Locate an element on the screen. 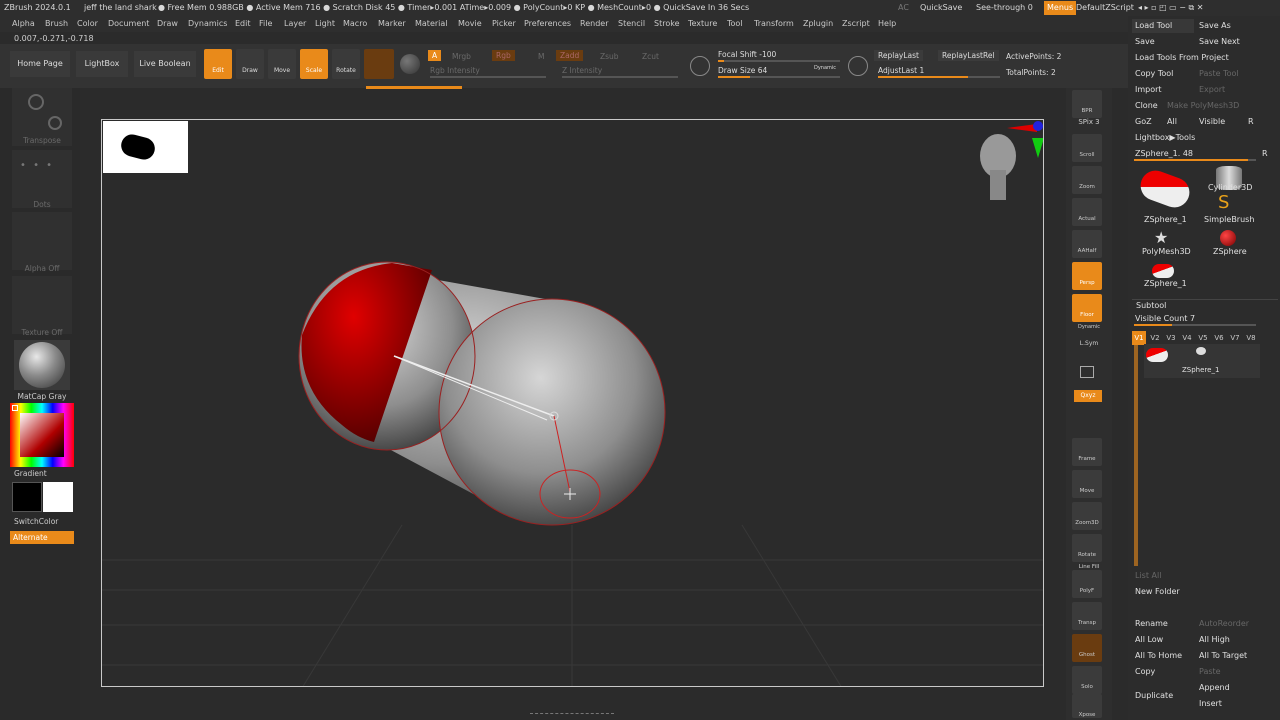  load-tool-button: Load Tool is located at coordinates (1153, 25).